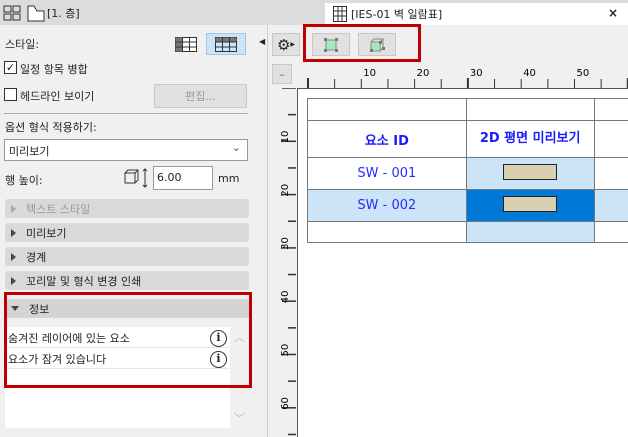 Image resolution: width=628 pixels, height=437 pixels. Describe the element at coordinates (129, 12) in the screenshot. I see `navigator-tab: [1. 층]` at that location.